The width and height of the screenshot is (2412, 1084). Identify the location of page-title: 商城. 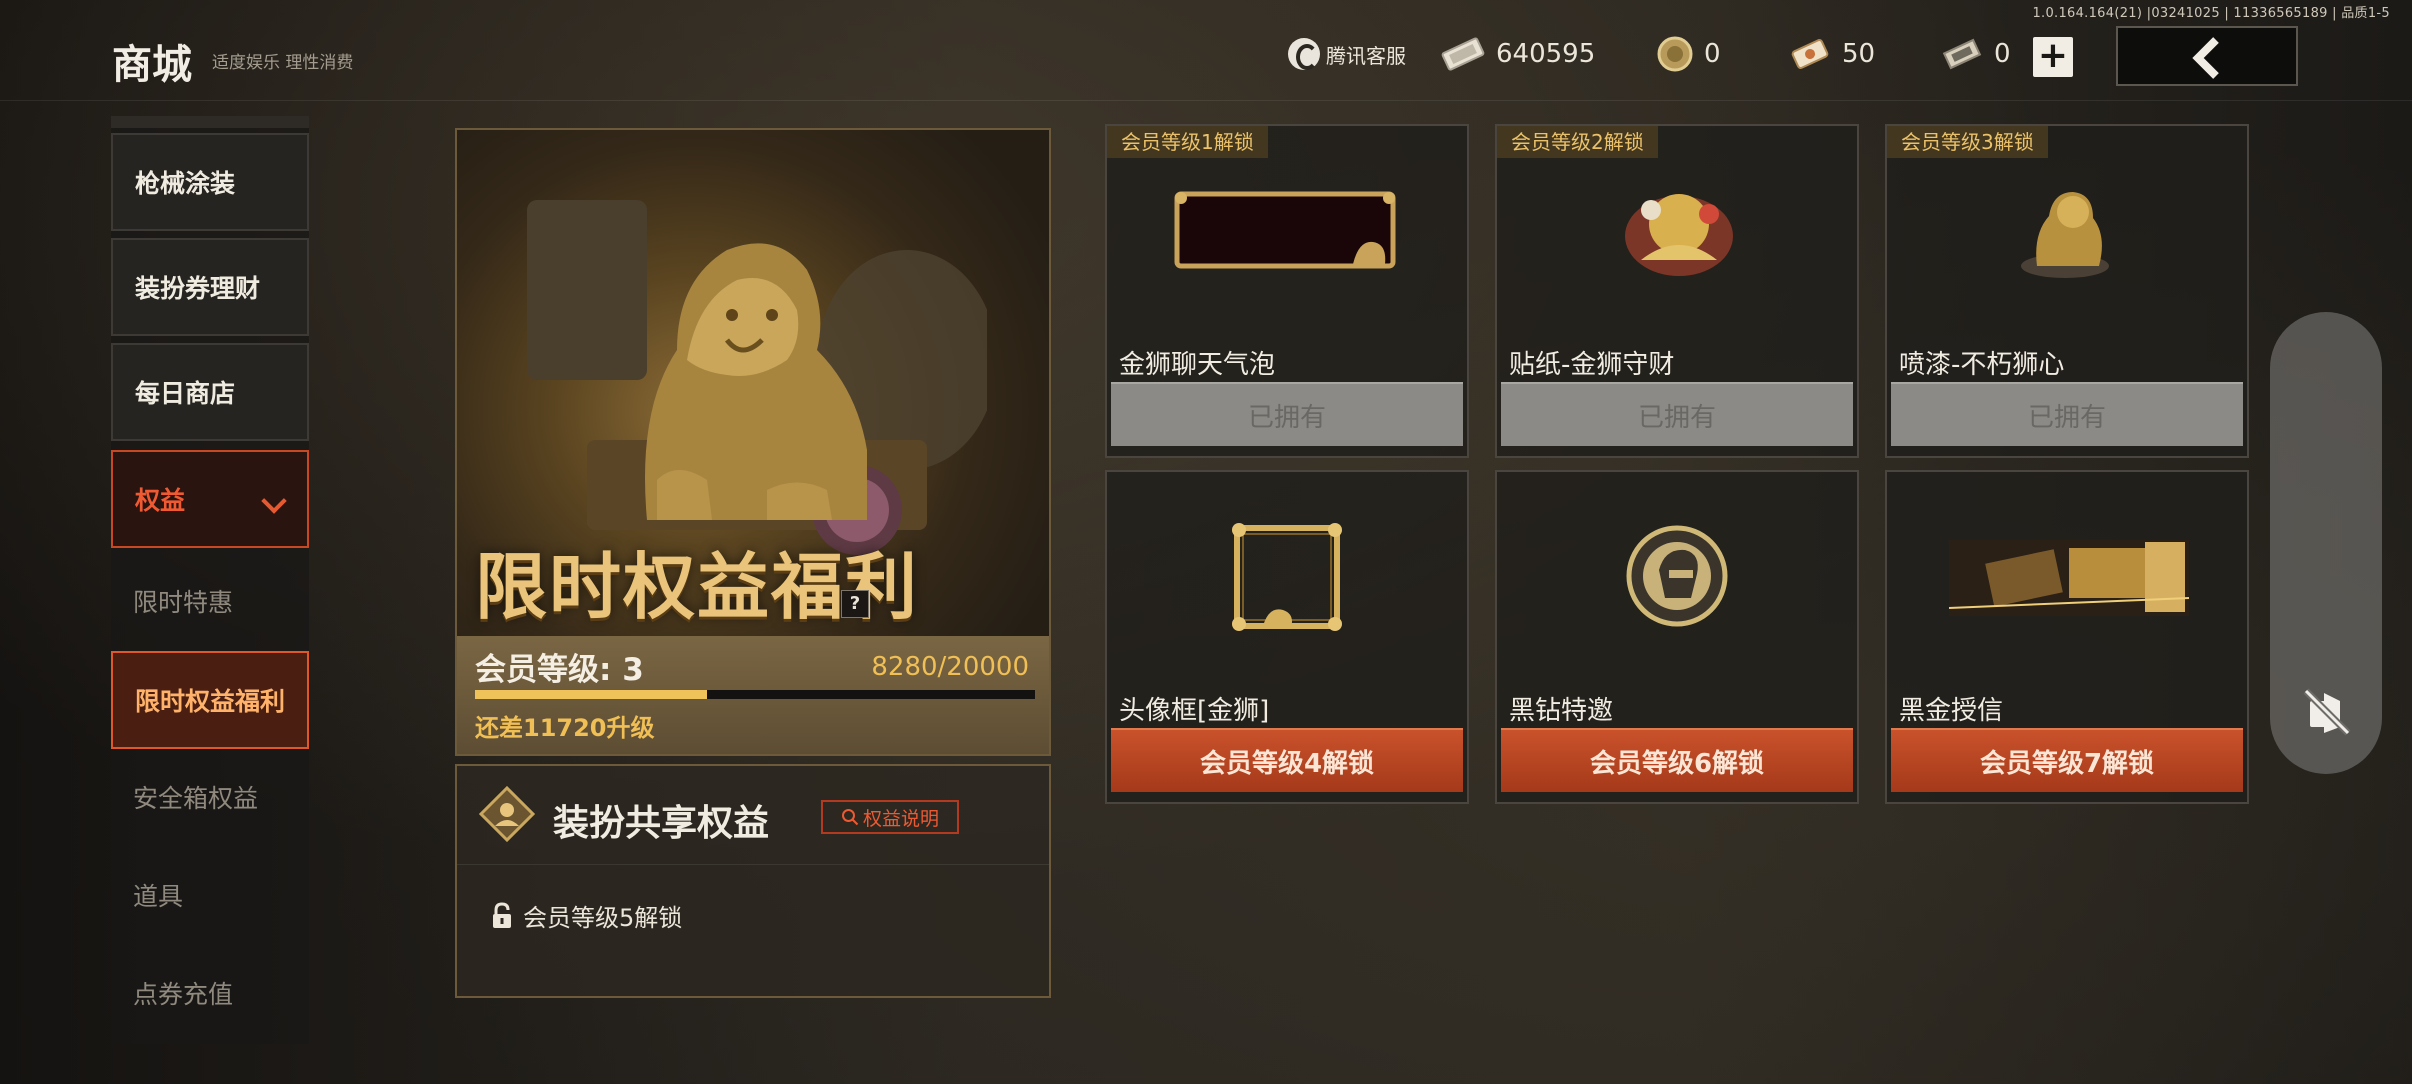
(152, 65).